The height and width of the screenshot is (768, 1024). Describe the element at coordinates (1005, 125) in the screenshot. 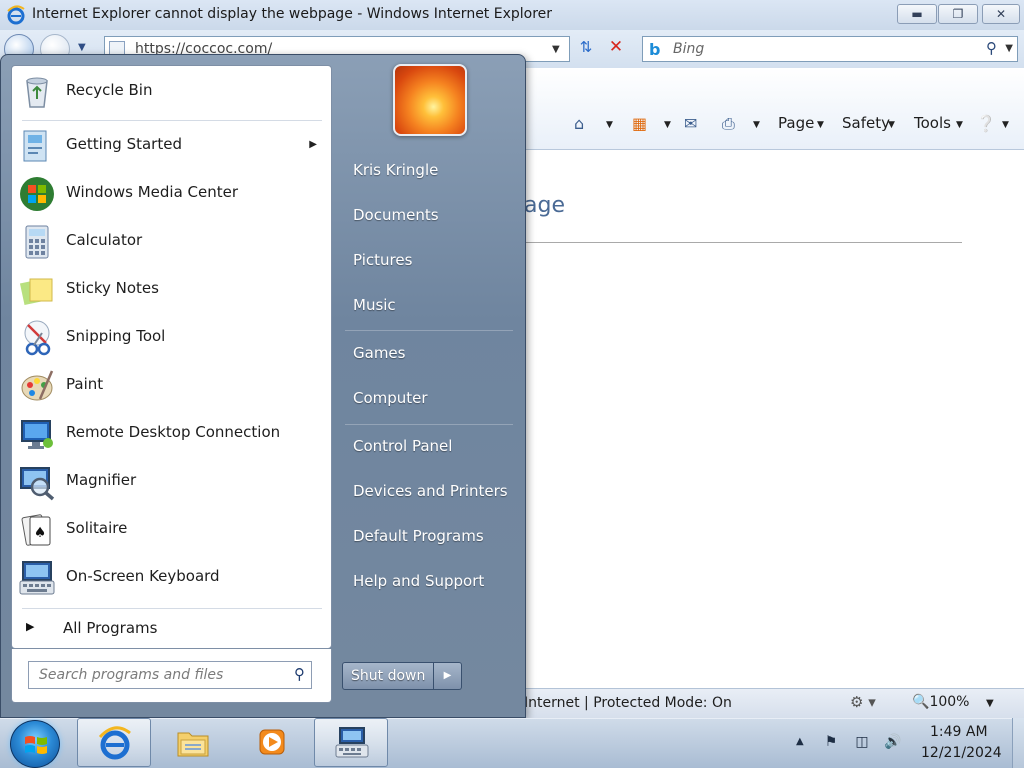

I see `help-dropdown-icon: ▼` at that location.